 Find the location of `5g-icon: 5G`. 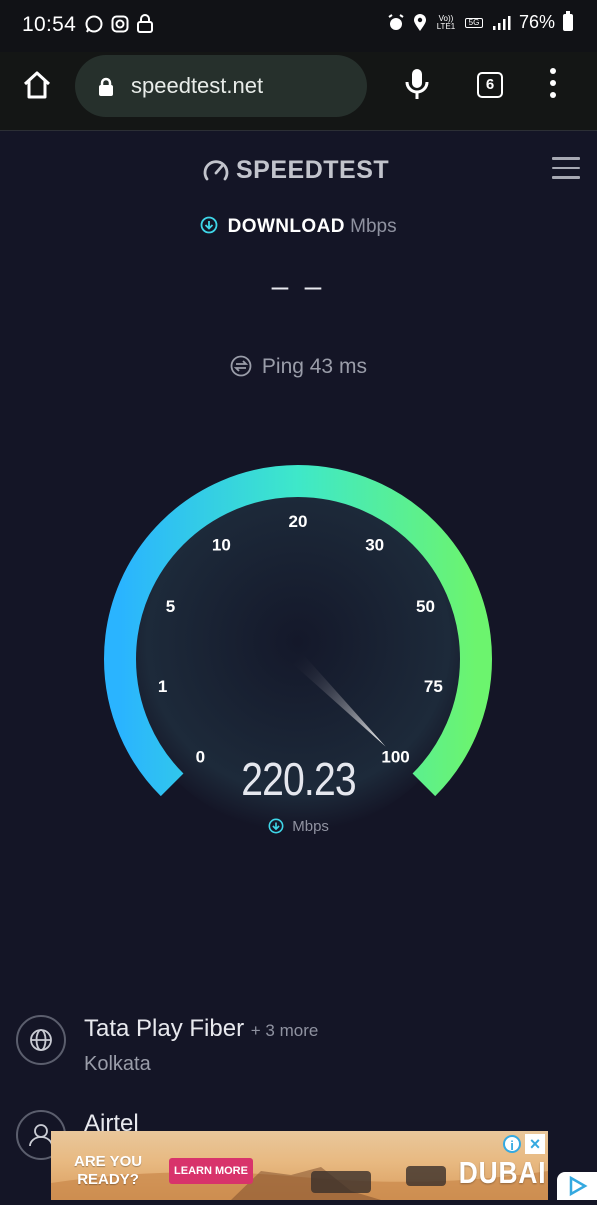

5g-icon: 5G is located at coordinates (473, 22).